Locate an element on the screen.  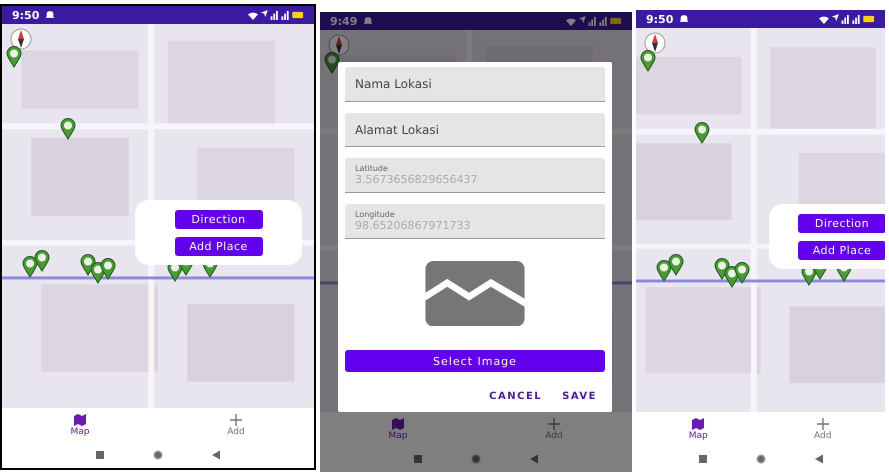
select-image-button: Select Image is located at coordinates (475, 361).